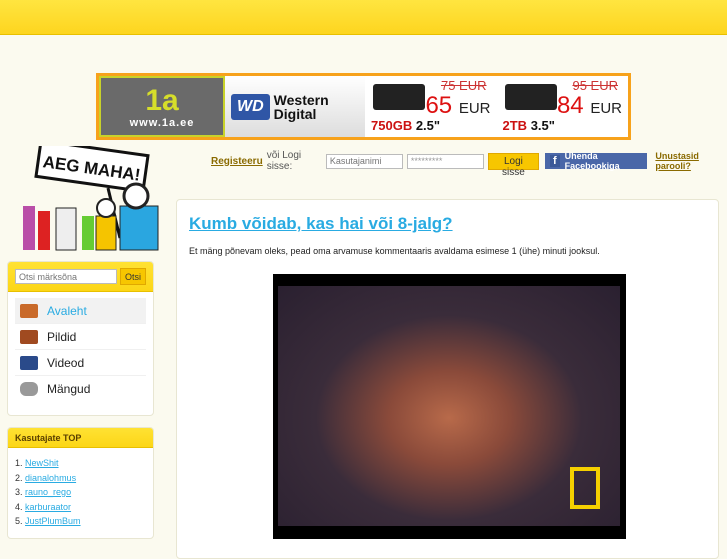 This screenshot has height=559, width=727. Describe the element at coordinates (80, 438) in the screenshot. I see `user-top-title: Kasutajate TOP` at that location.